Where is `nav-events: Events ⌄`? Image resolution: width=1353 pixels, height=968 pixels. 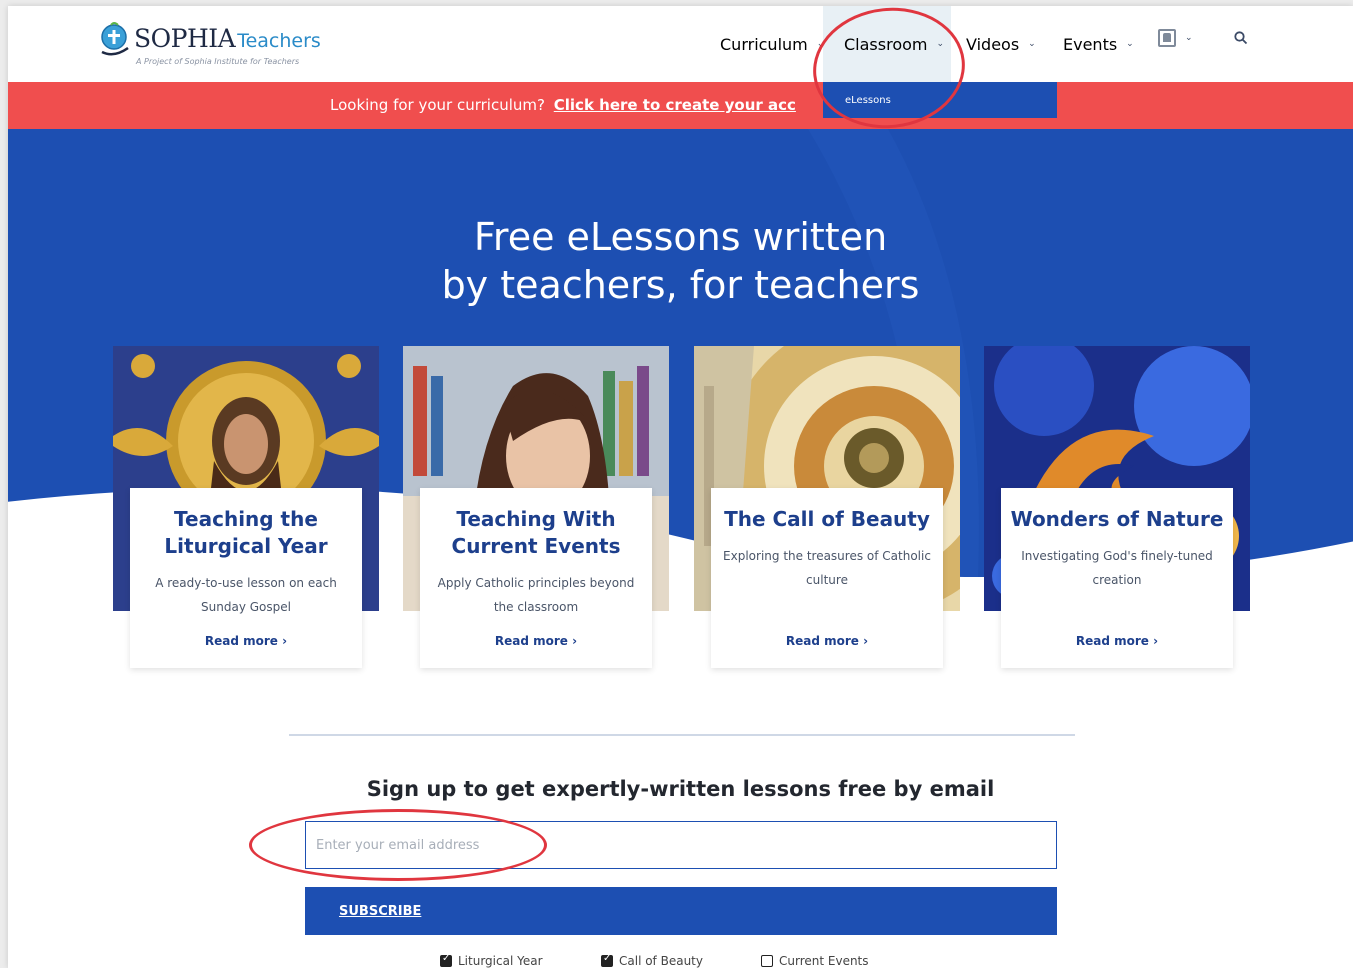
nav-events: Events ⌄ is located at coordinates (1098, 44).